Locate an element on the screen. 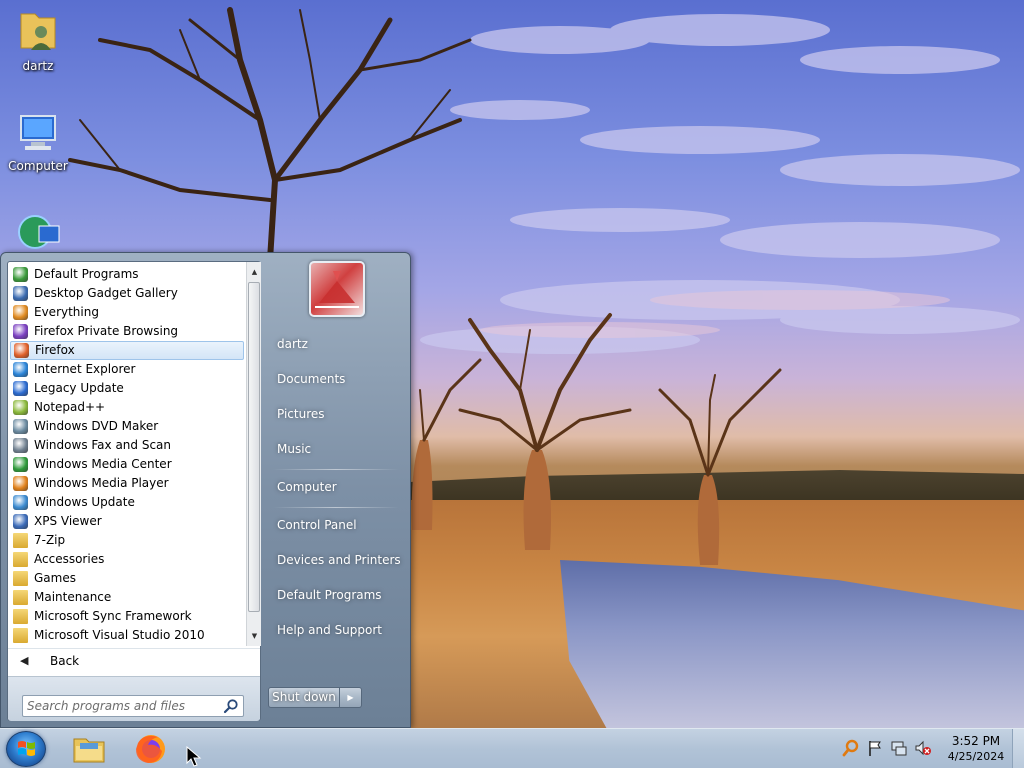  network-icon is located at coordinates (39, 232).